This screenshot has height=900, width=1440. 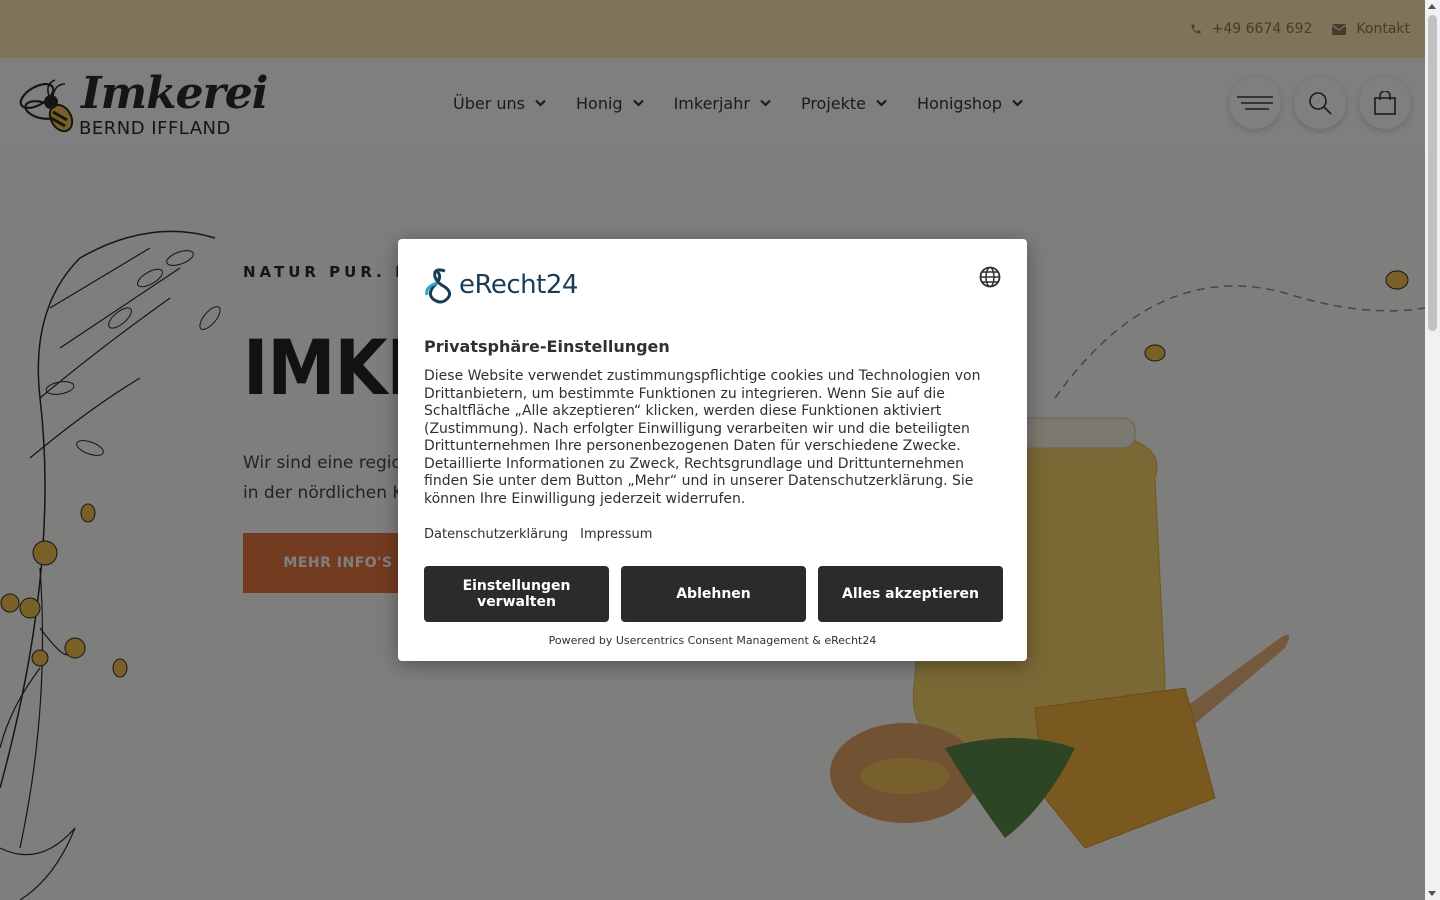 What do you see at coordinates (518, 285) in the screenshot?
I see `brand-name: eRecht24` at bounding box center [518, 285].